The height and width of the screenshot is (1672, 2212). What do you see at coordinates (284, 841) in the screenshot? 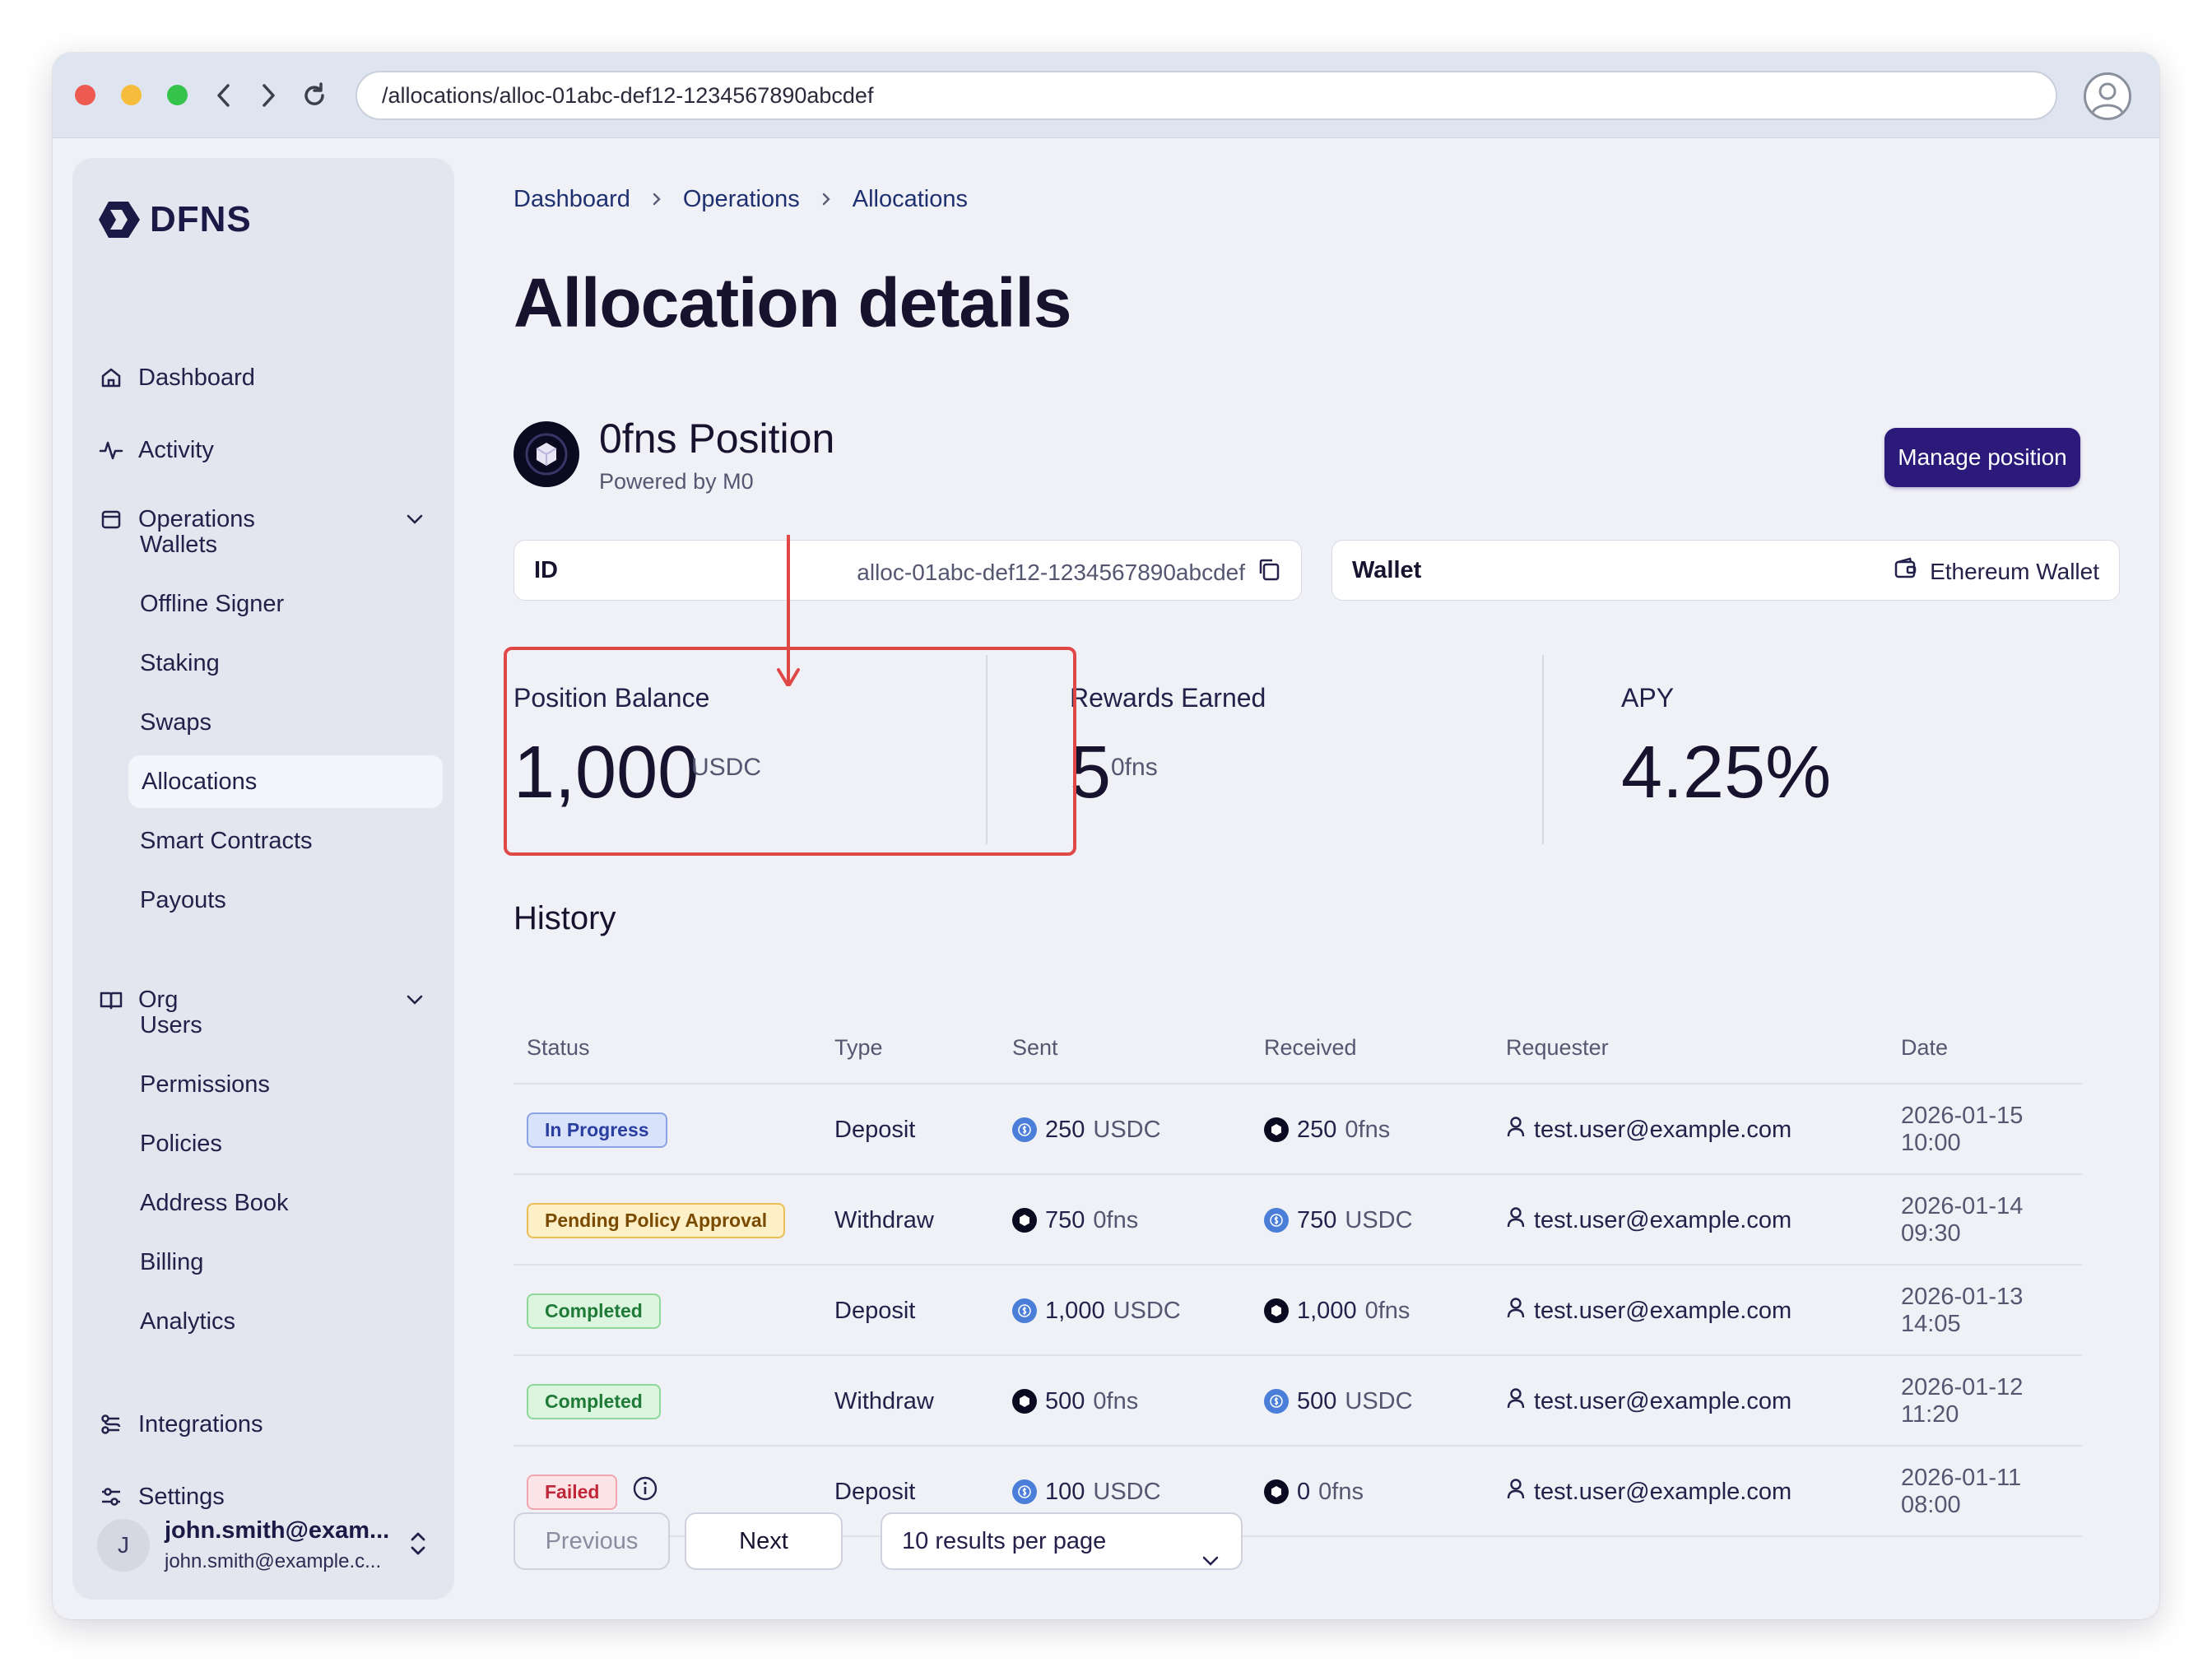
I see `sidebar-item-smart-contracts: Smart Contracts` at bounding box center [284, 841].